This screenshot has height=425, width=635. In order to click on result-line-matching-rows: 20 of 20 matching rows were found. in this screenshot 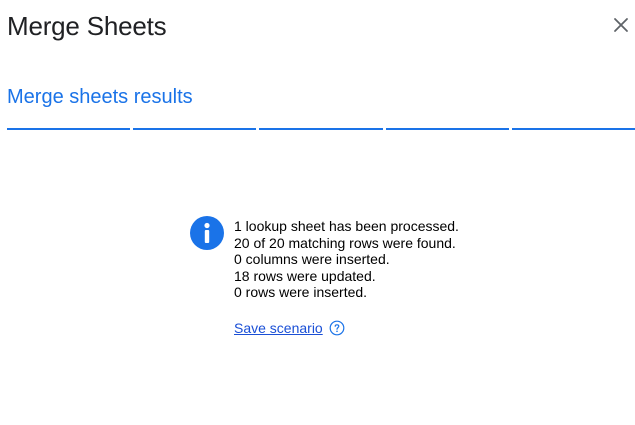, I will do `click(345, 242)`.